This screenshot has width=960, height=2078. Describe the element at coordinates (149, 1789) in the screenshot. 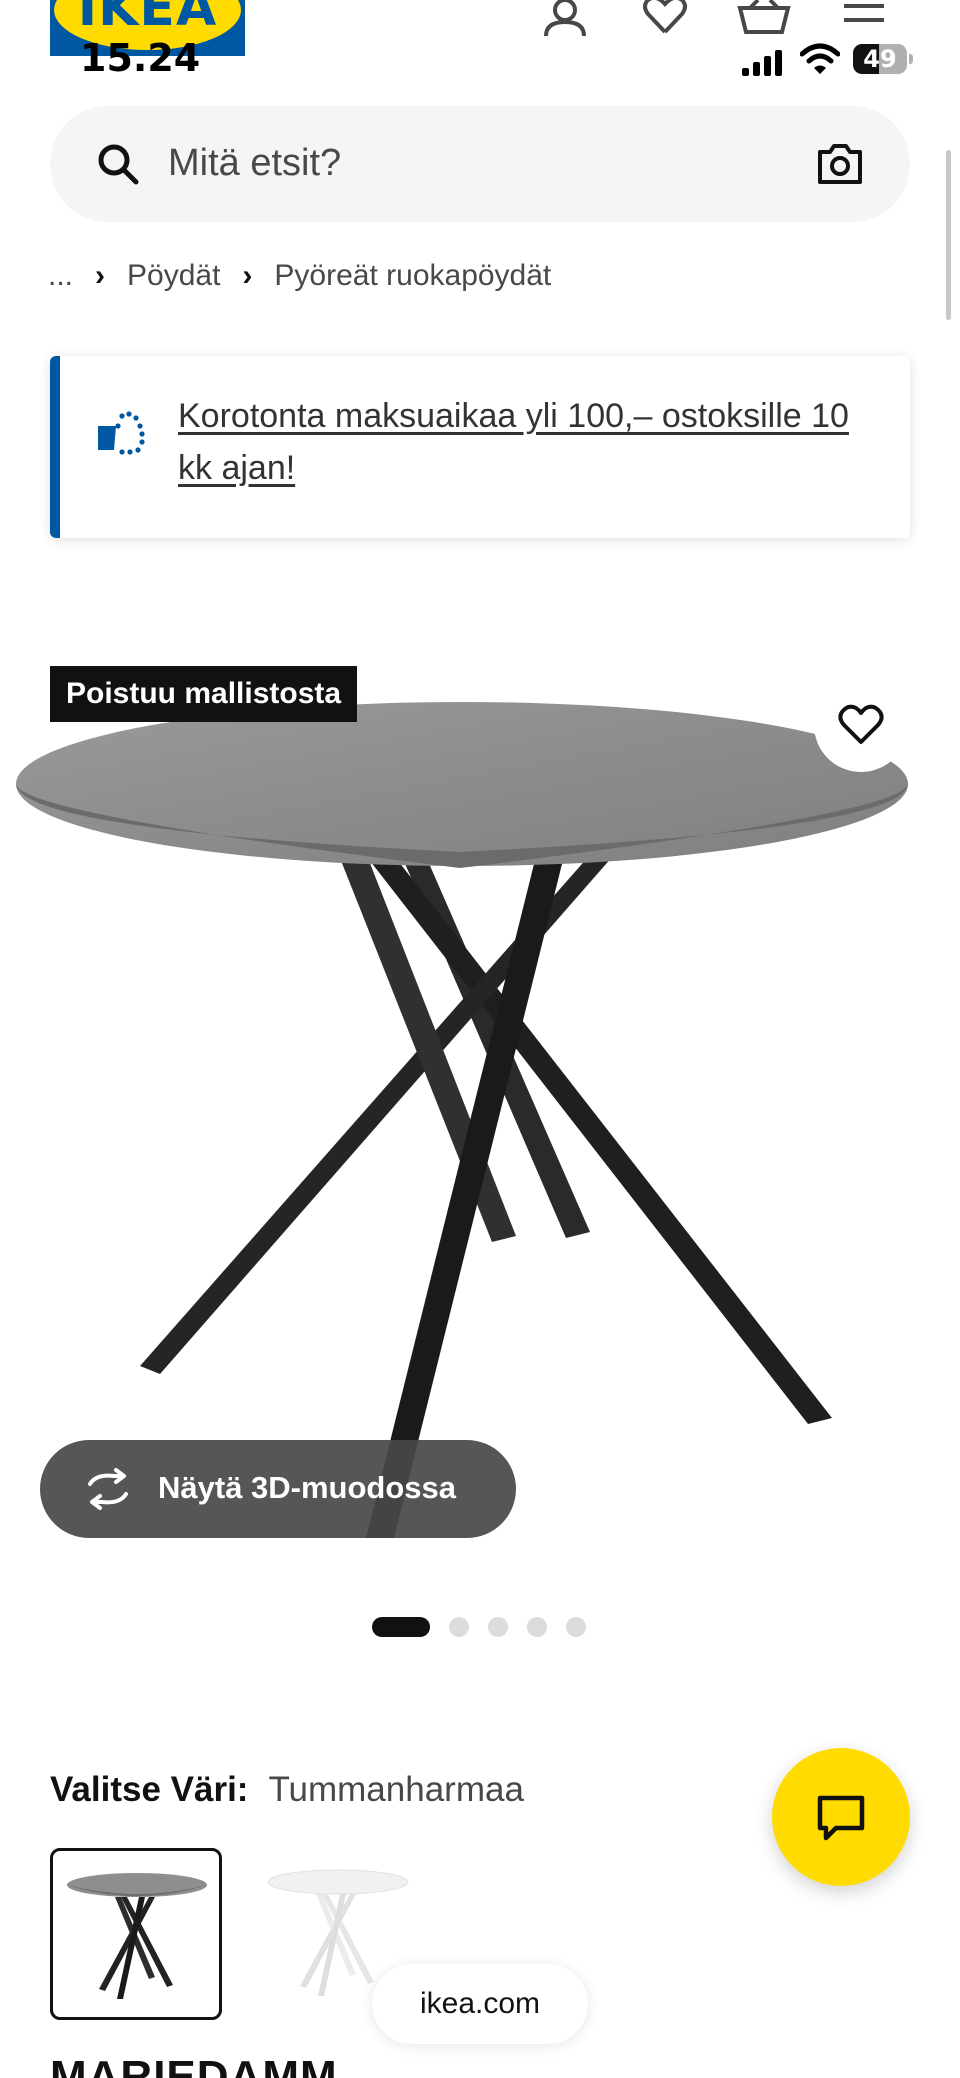

I see `colour-label: Valitse Väri:` at that location.